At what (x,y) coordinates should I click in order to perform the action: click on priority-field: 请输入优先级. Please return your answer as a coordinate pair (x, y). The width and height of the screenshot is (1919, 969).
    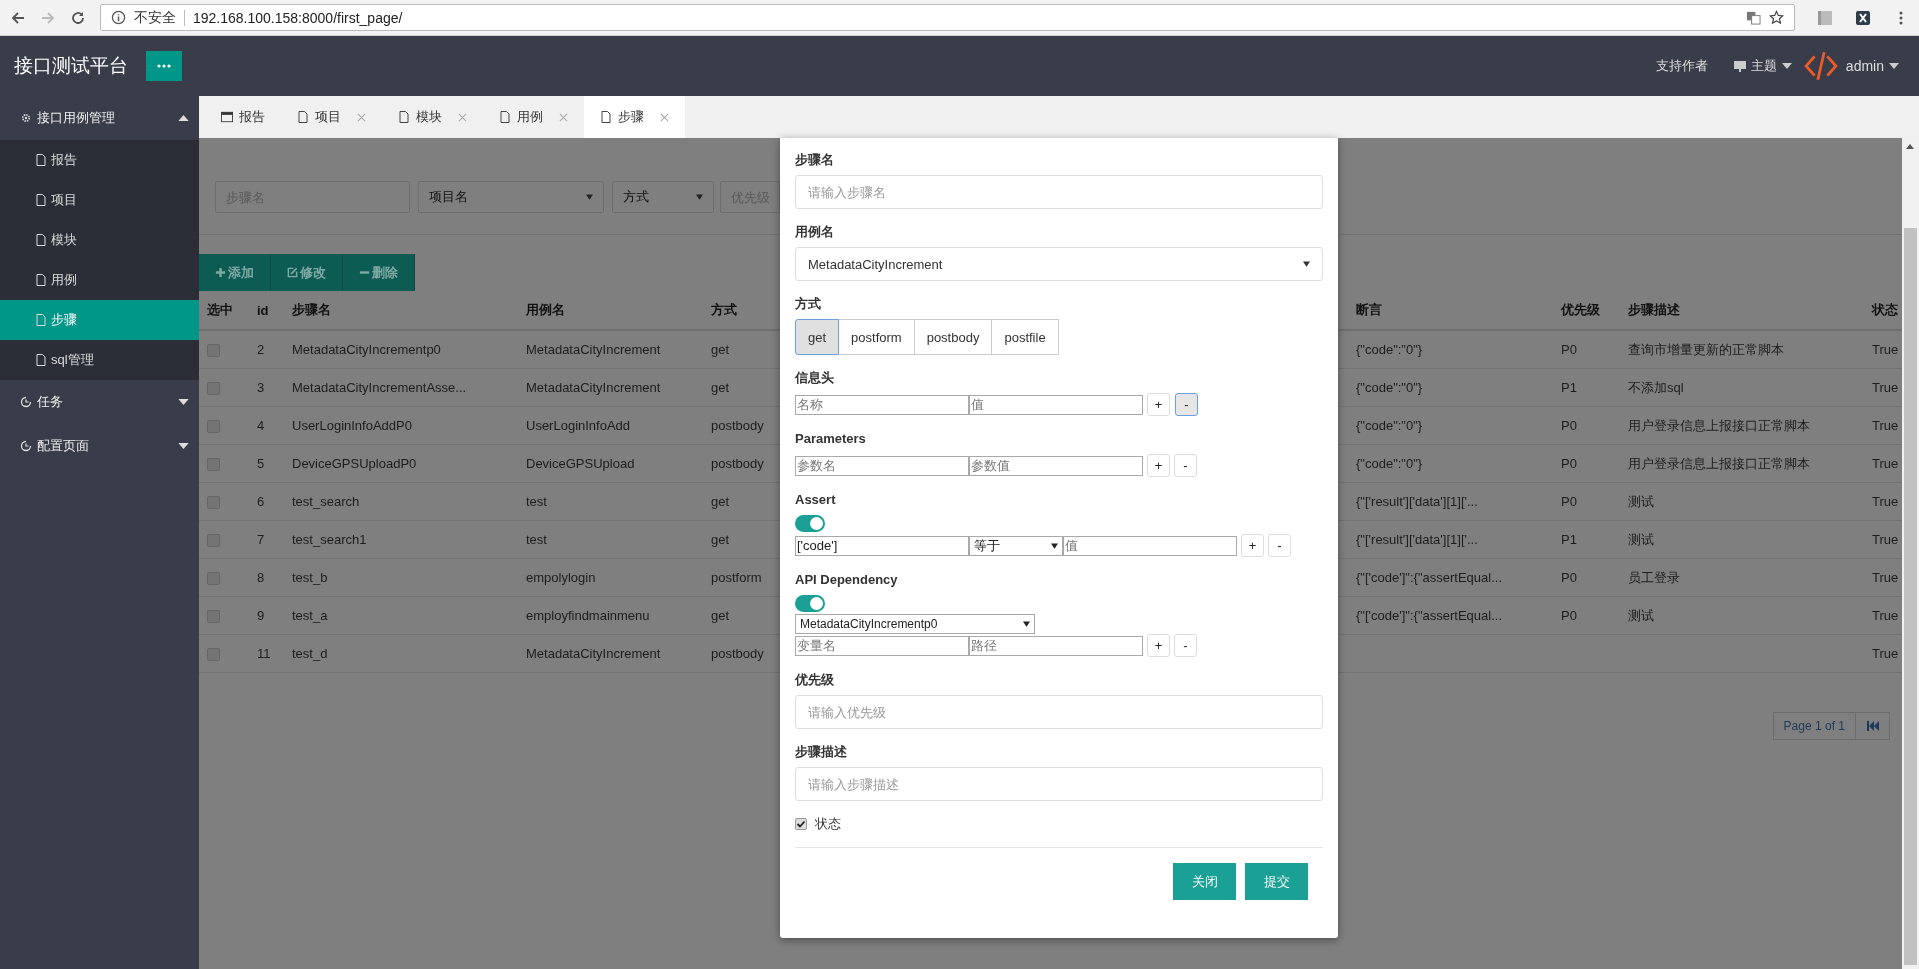
    Looking at the image, I should click on (1059, 712).